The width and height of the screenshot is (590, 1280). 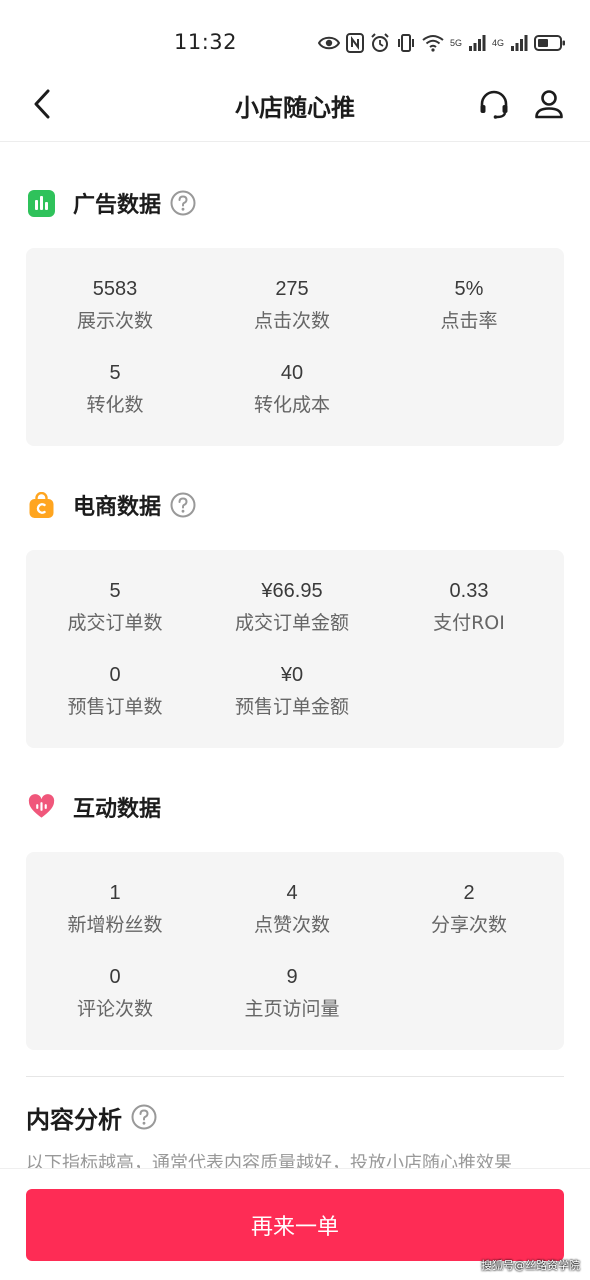 What do you see at coordinates (114, 1009) in the screenshot?
I see `metric-label: 评论次数` at bounding box center [114, 1009].